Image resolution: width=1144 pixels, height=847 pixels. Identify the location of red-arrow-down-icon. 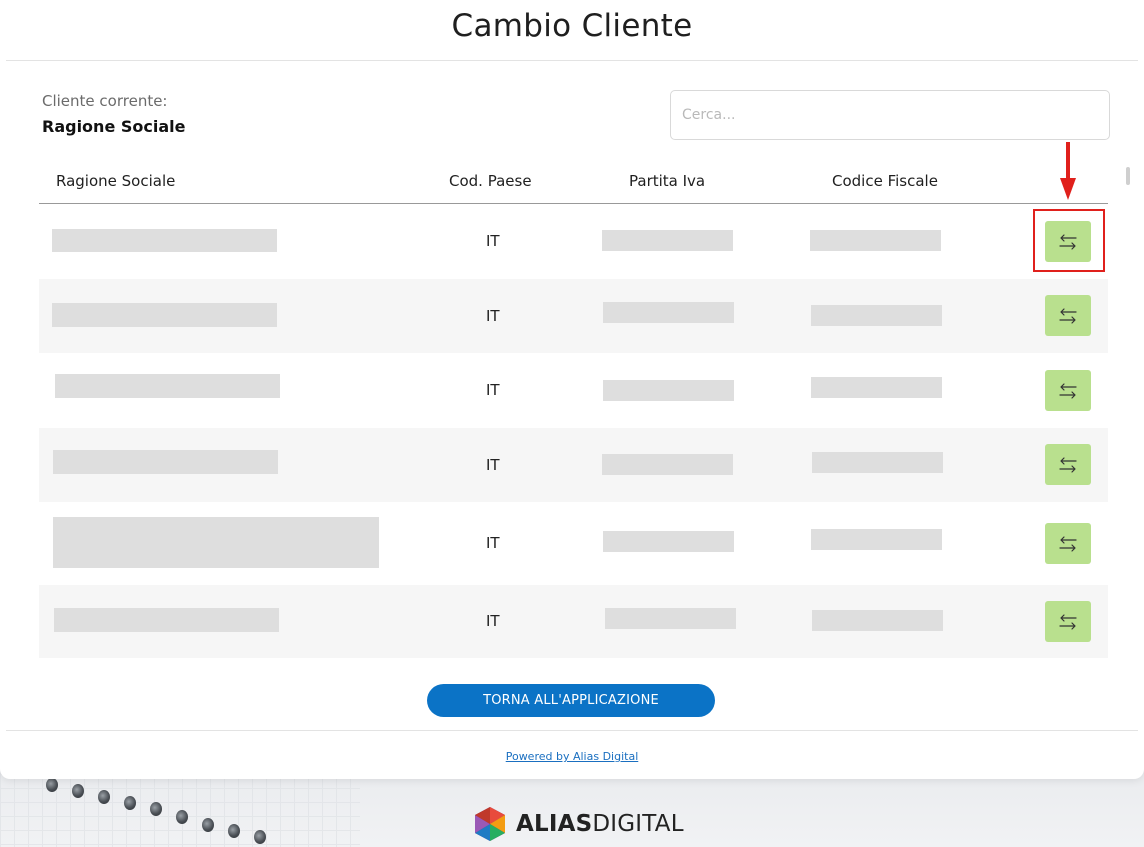
(1068, 171).